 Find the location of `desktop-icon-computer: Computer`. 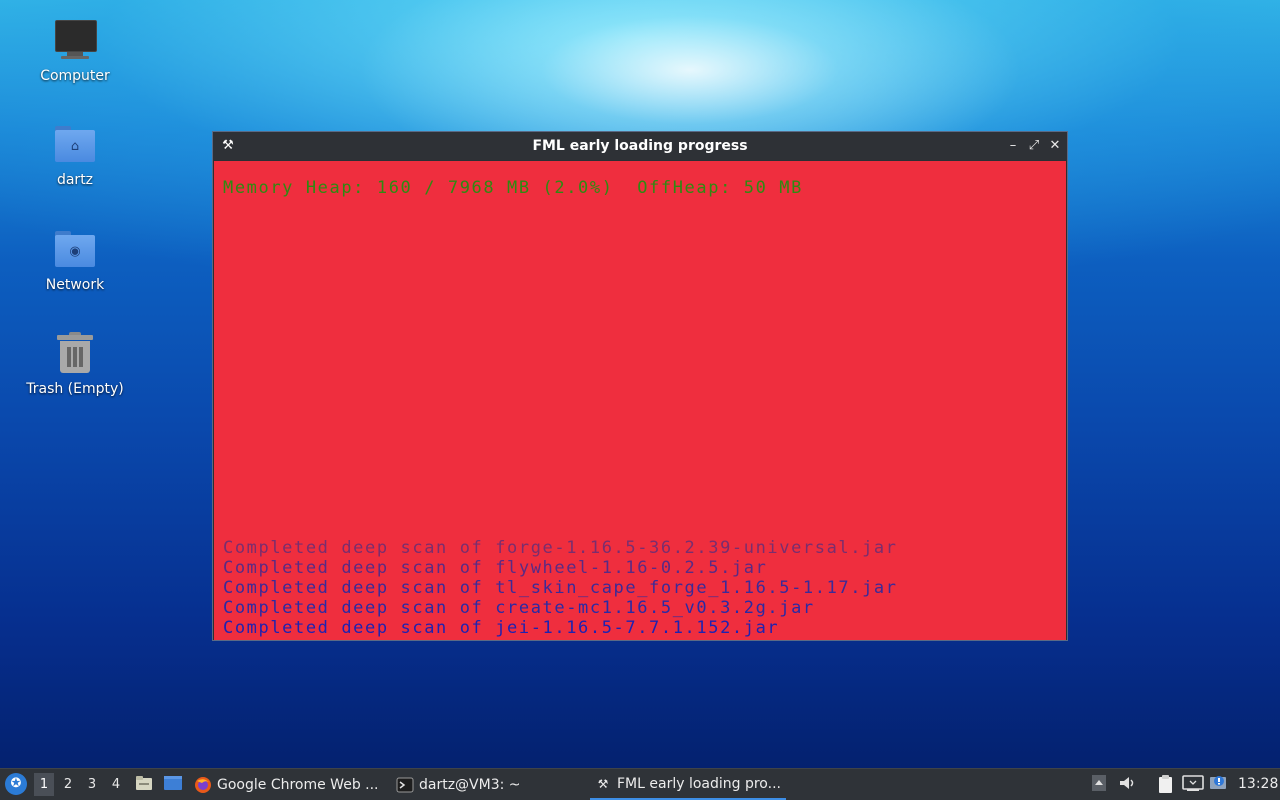

desktop-icon-computer: Computer is located at coordinates (75, 51).